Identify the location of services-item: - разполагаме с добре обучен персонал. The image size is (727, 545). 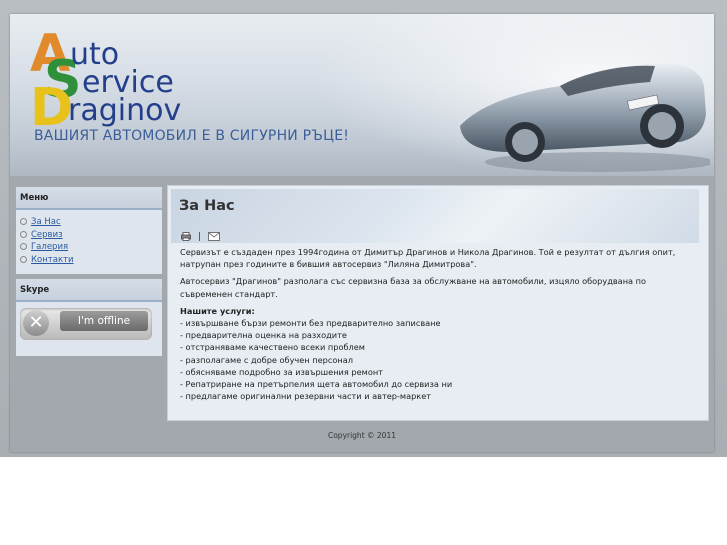
(266, 359).